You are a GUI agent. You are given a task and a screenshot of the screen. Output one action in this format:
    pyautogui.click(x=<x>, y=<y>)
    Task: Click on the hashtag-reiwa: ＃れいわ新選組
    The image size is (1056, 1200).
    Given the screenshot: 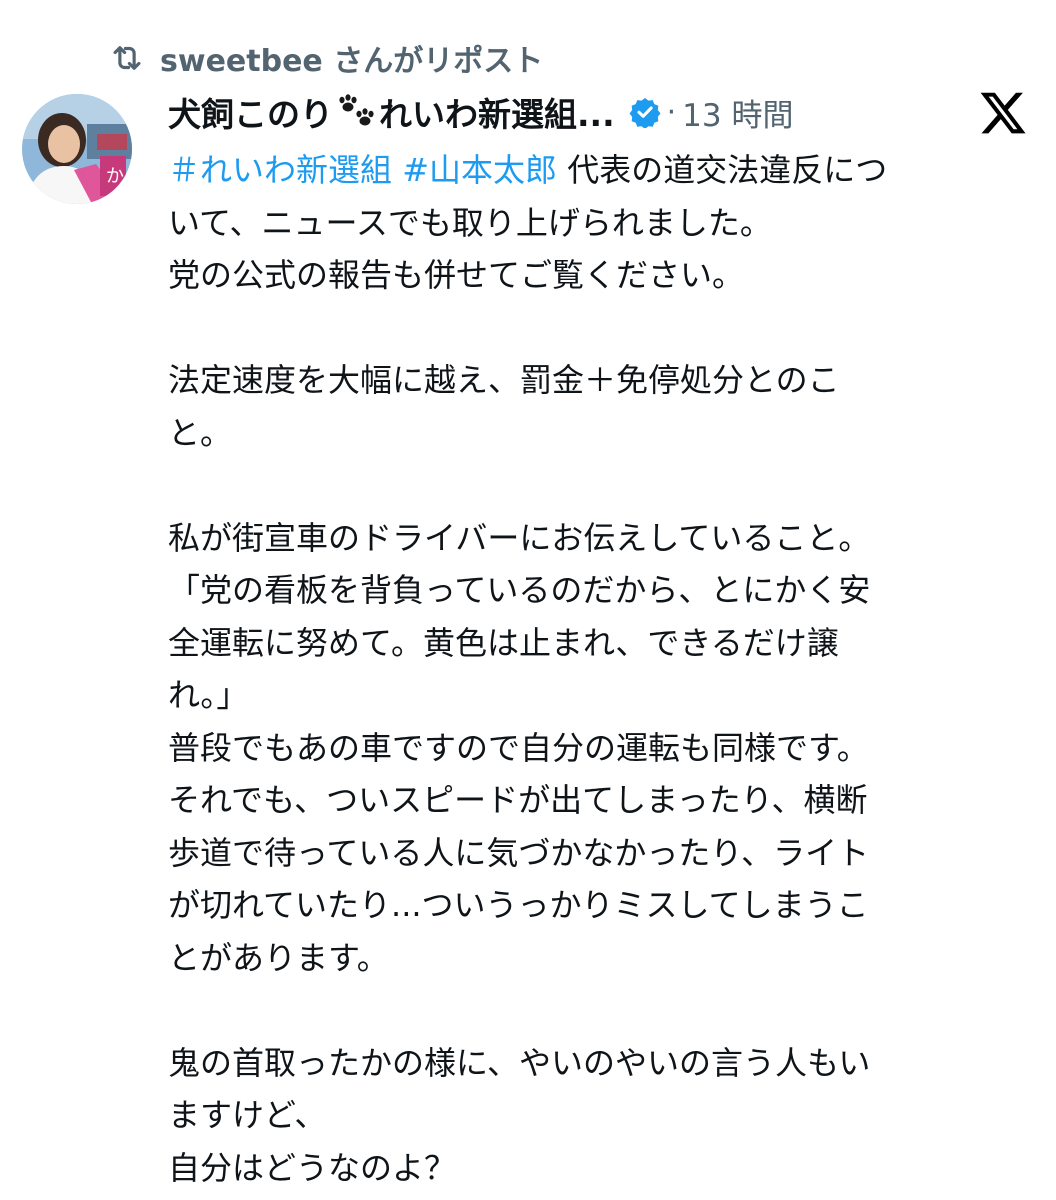 What is the action you would take?
    pyautogui.click(x=280, y=170)
    